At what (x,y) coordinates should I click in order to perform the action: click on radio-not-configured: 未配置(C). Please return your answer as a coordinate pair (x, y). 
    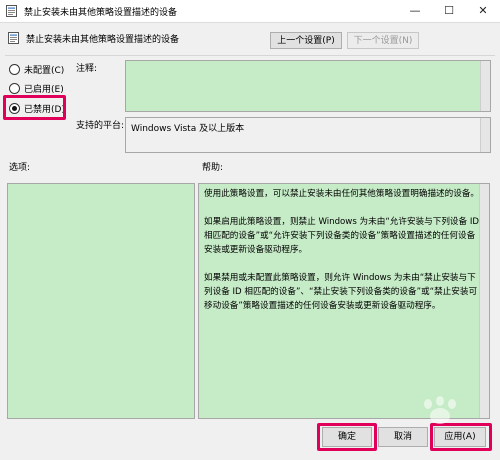
    Looking at the image, I should click on (36, 70).